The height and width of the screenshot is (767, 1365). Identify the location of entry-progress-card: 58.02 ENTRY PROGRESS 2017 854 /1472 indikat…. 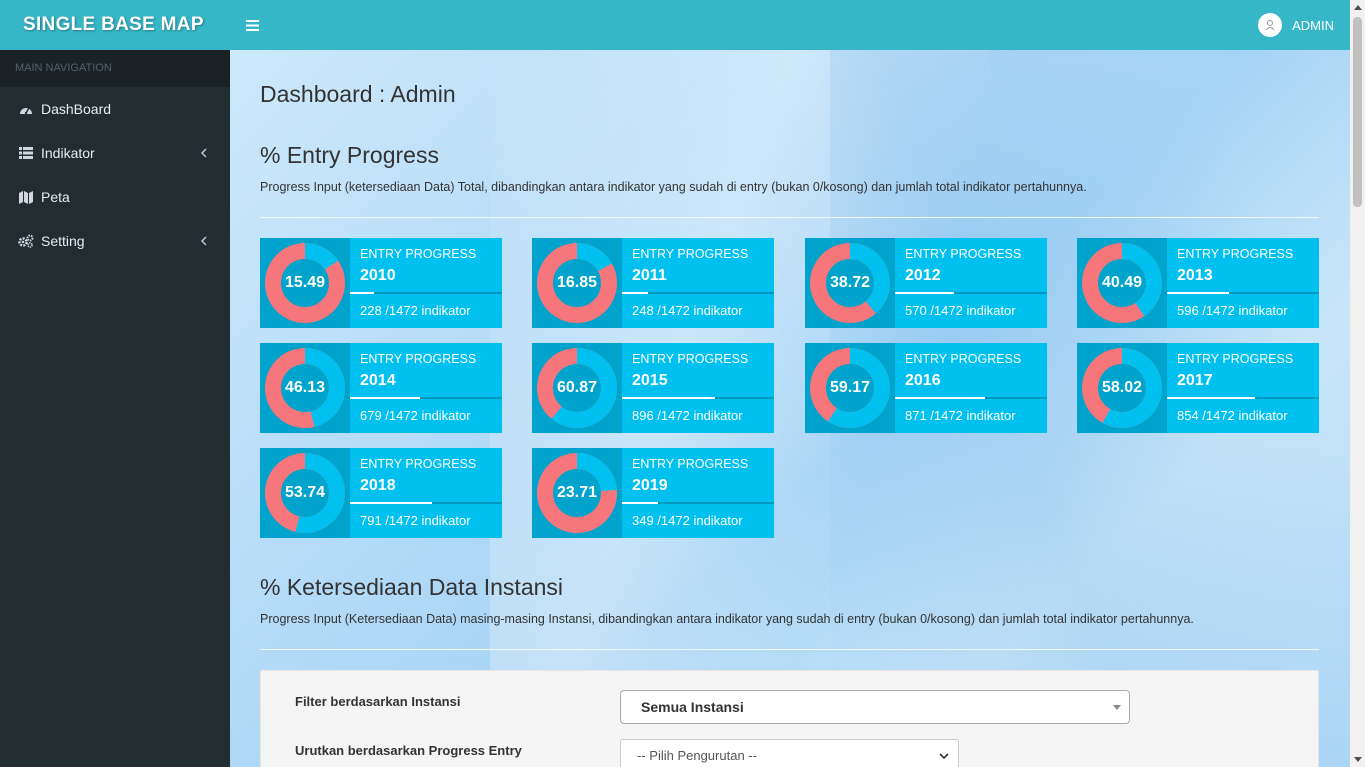
(1198, 388).